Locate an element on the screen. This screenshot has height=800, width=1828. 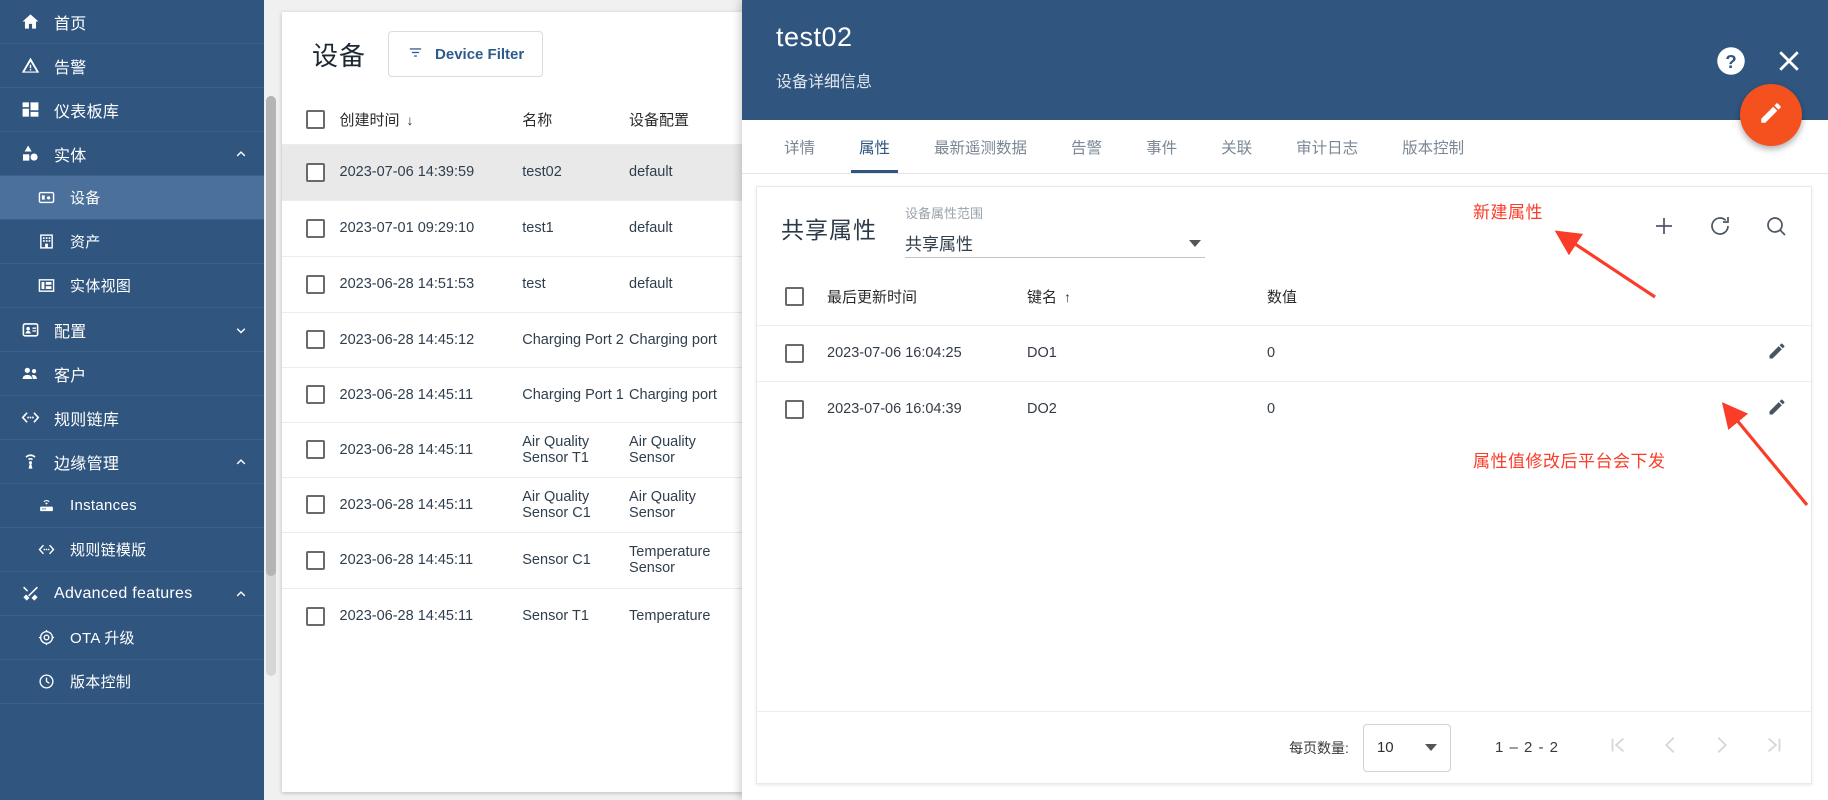
tab-1: 属性 is located at coordinates (874, 146).